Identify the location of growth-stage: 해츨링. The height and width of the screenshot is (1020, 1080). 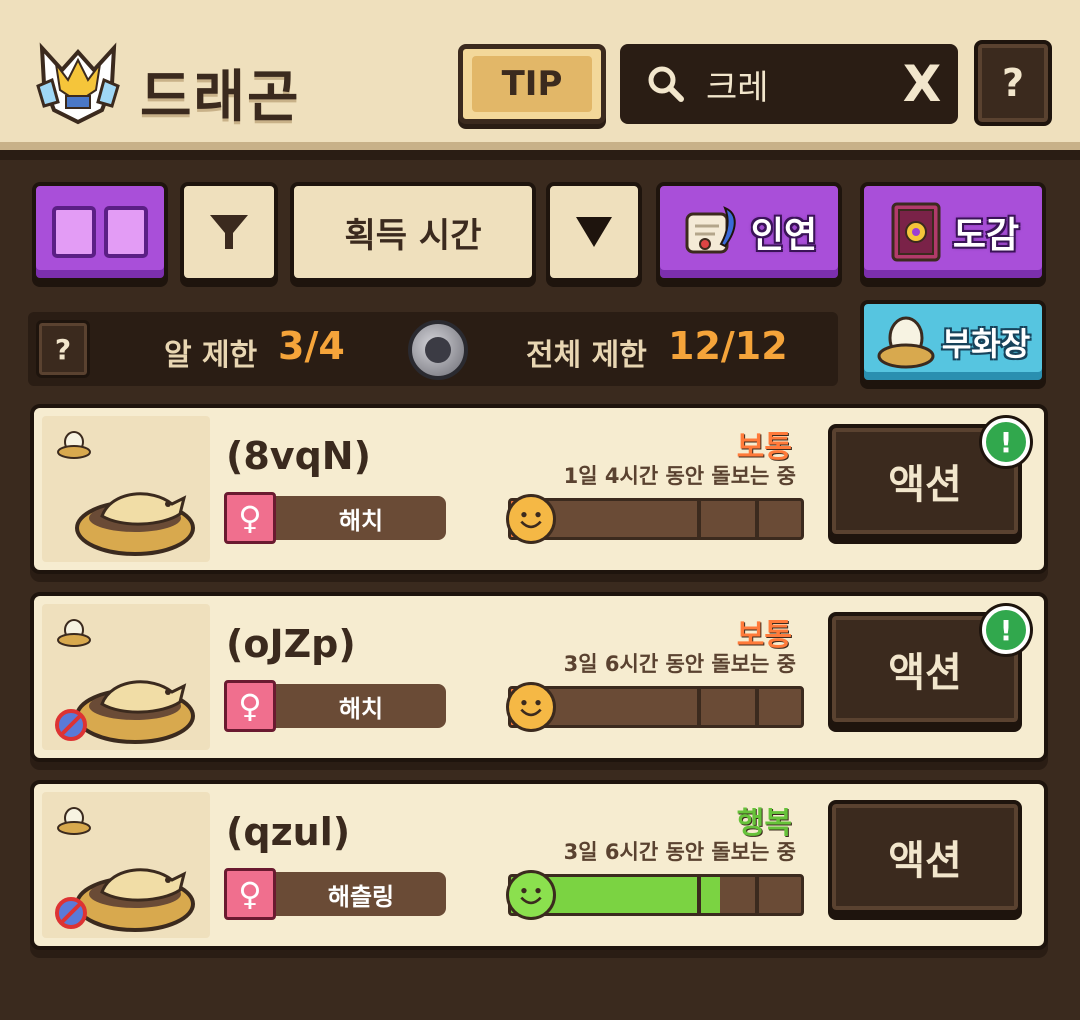
(361, 894).